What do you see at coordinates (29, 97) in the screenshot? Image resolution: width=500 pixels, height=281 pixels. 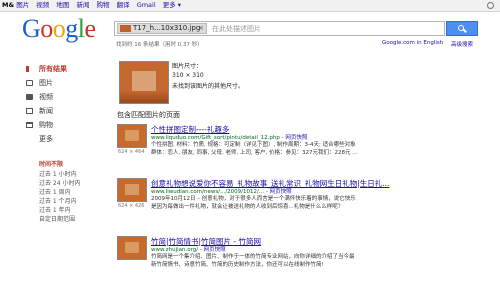 I see `video-icon` at bounding box center [29, 97].